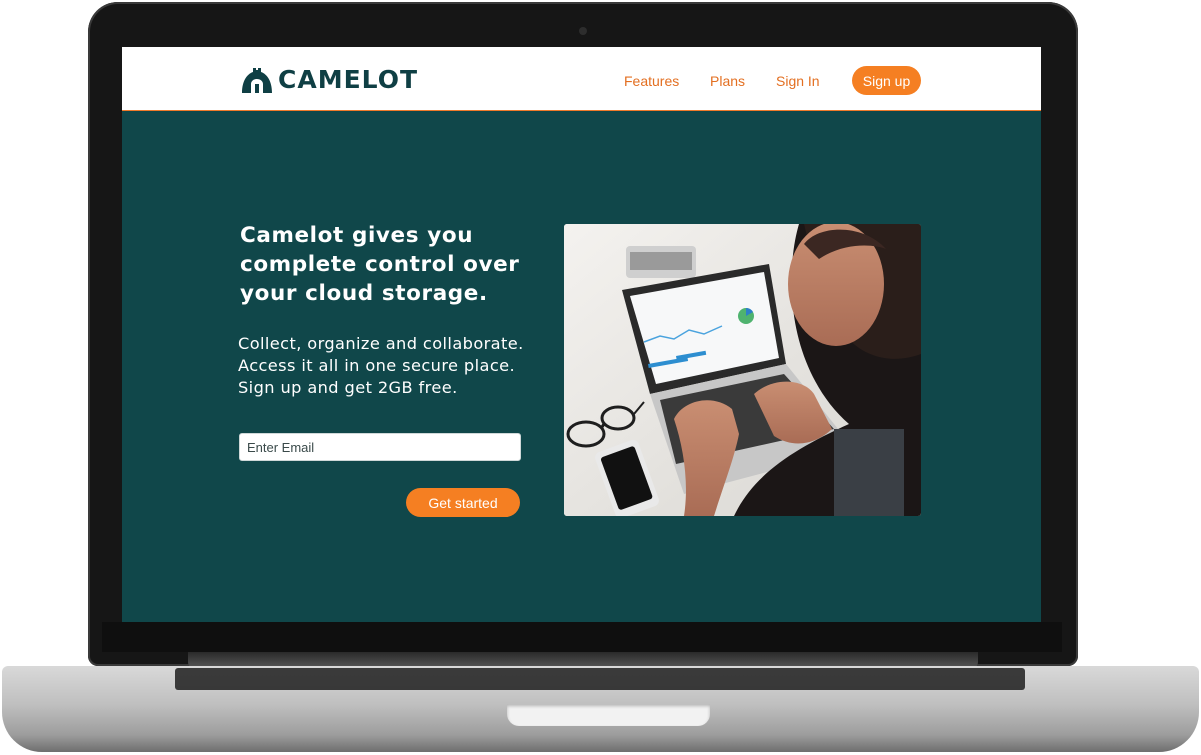 Image resolution: width=1201 pixels, height=755 pixels. What do you see at coordinates (257, 80) in the screenshot?
I see `castle-logo-icon` at bounding box center [257, 80].